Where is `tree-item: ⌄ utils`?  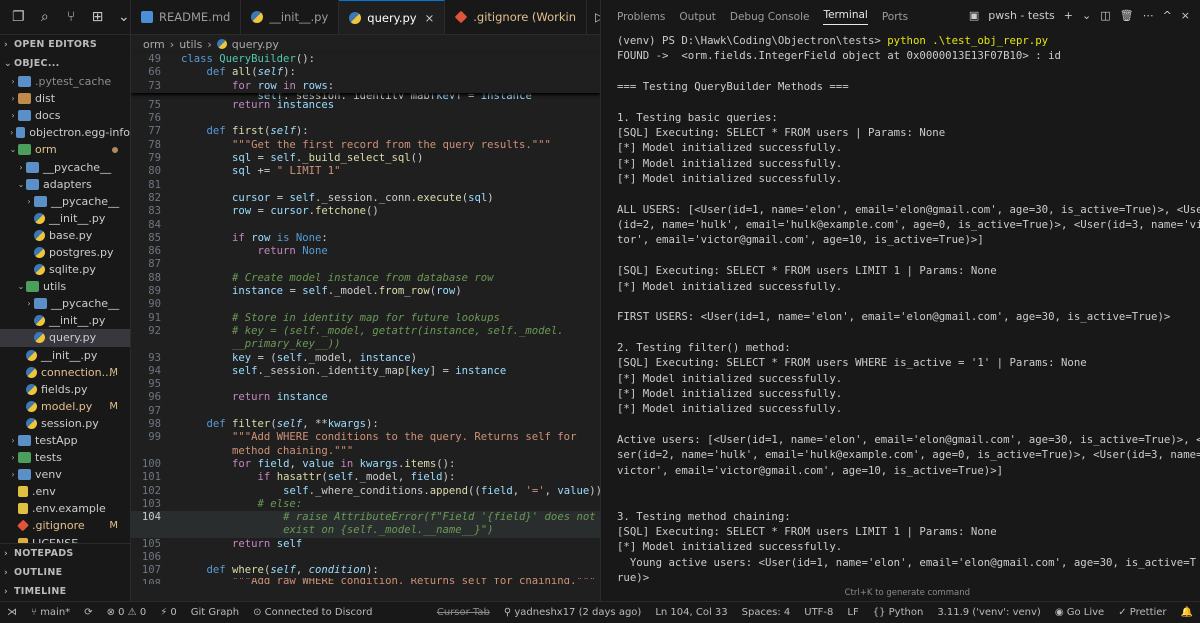
tree-item: ⌄ utils is located at coordinates (65, 286).